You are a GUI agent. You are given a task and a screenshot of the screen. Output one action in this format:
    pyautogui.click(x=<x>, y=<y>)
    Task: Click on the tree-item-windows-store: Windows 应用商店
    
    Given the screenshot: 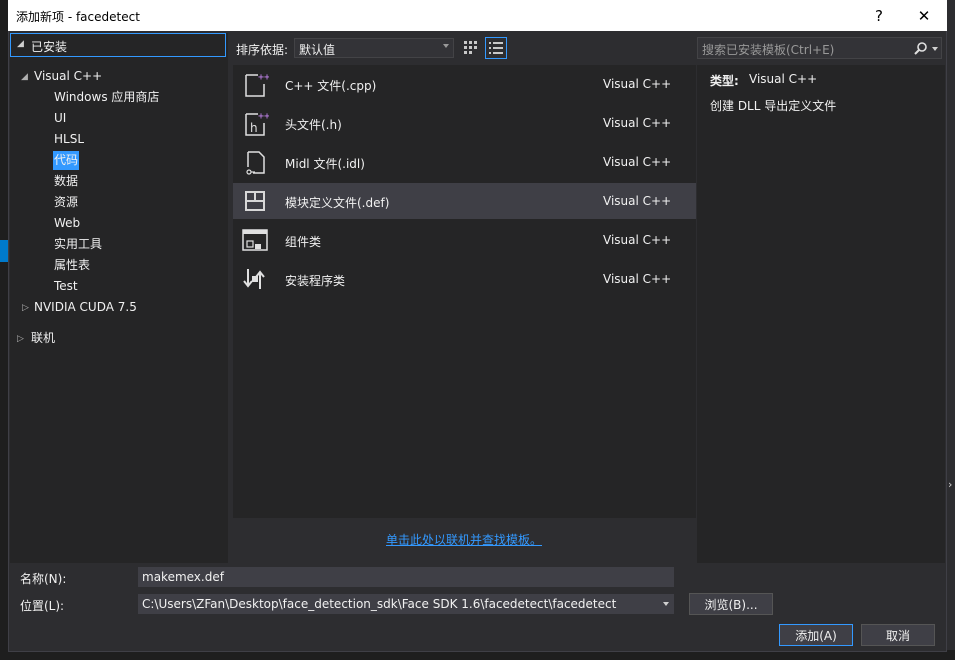 What is the action you would take?
    pyautogui.click(x=106, y=97)
    